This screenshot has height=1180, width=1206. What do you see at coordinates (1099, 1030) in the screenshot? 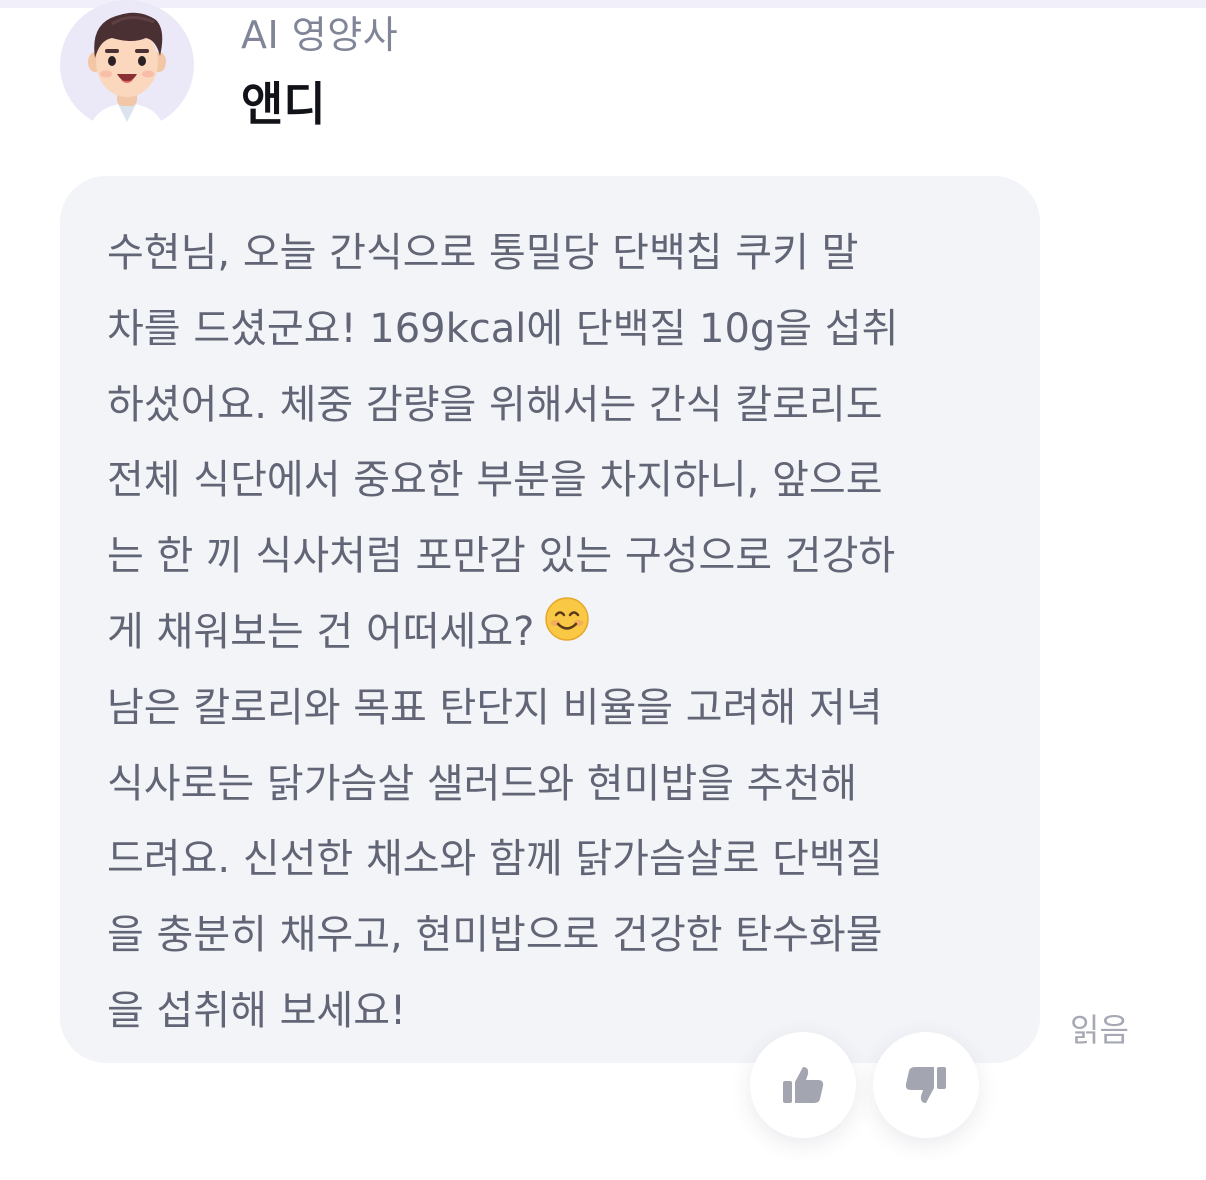
I see `read-status: 읽음` at bounding box center [1099, 1030].